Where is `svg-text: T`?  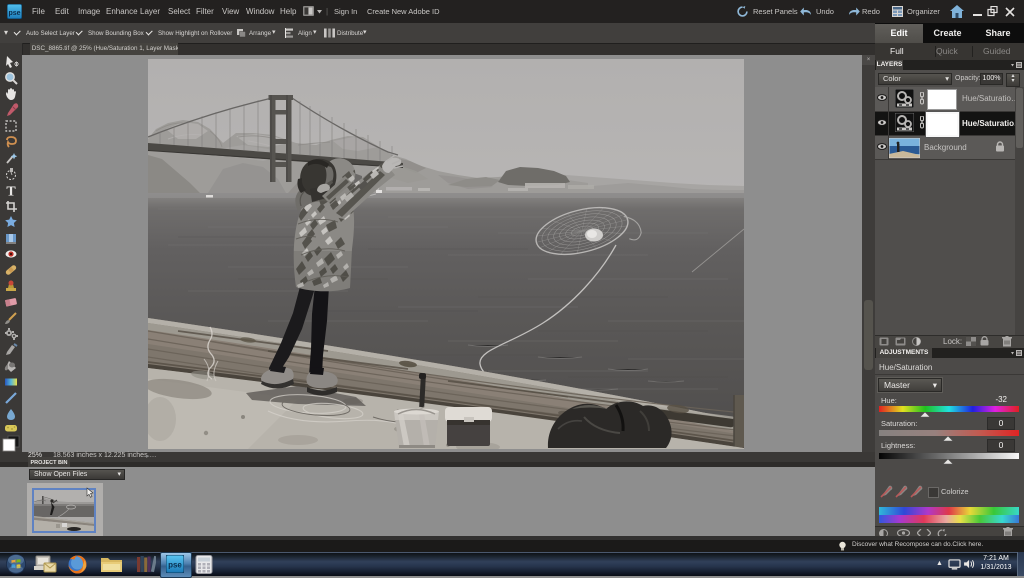
svg-text: T is located at coordinates (11, 192).